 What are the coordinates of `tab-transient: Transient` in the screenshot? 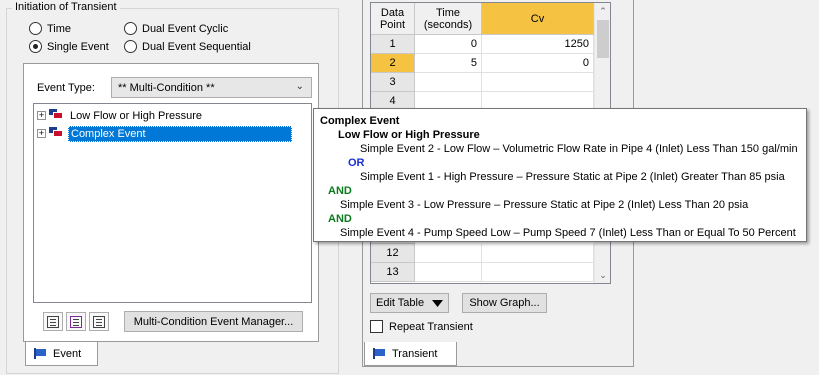 It's located at (410, 354).